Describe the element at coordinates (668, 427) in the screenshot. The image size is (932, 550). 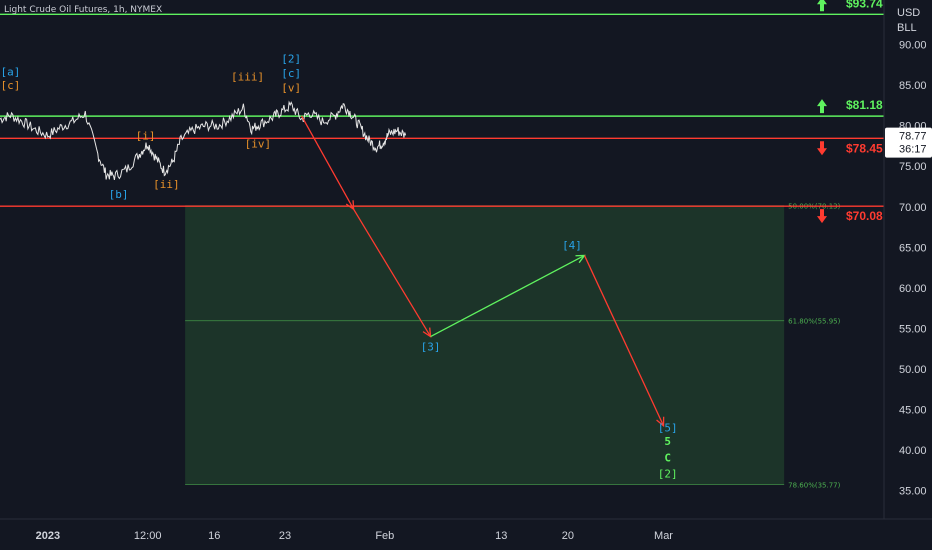
I see `wave-label: [5]` at that location.